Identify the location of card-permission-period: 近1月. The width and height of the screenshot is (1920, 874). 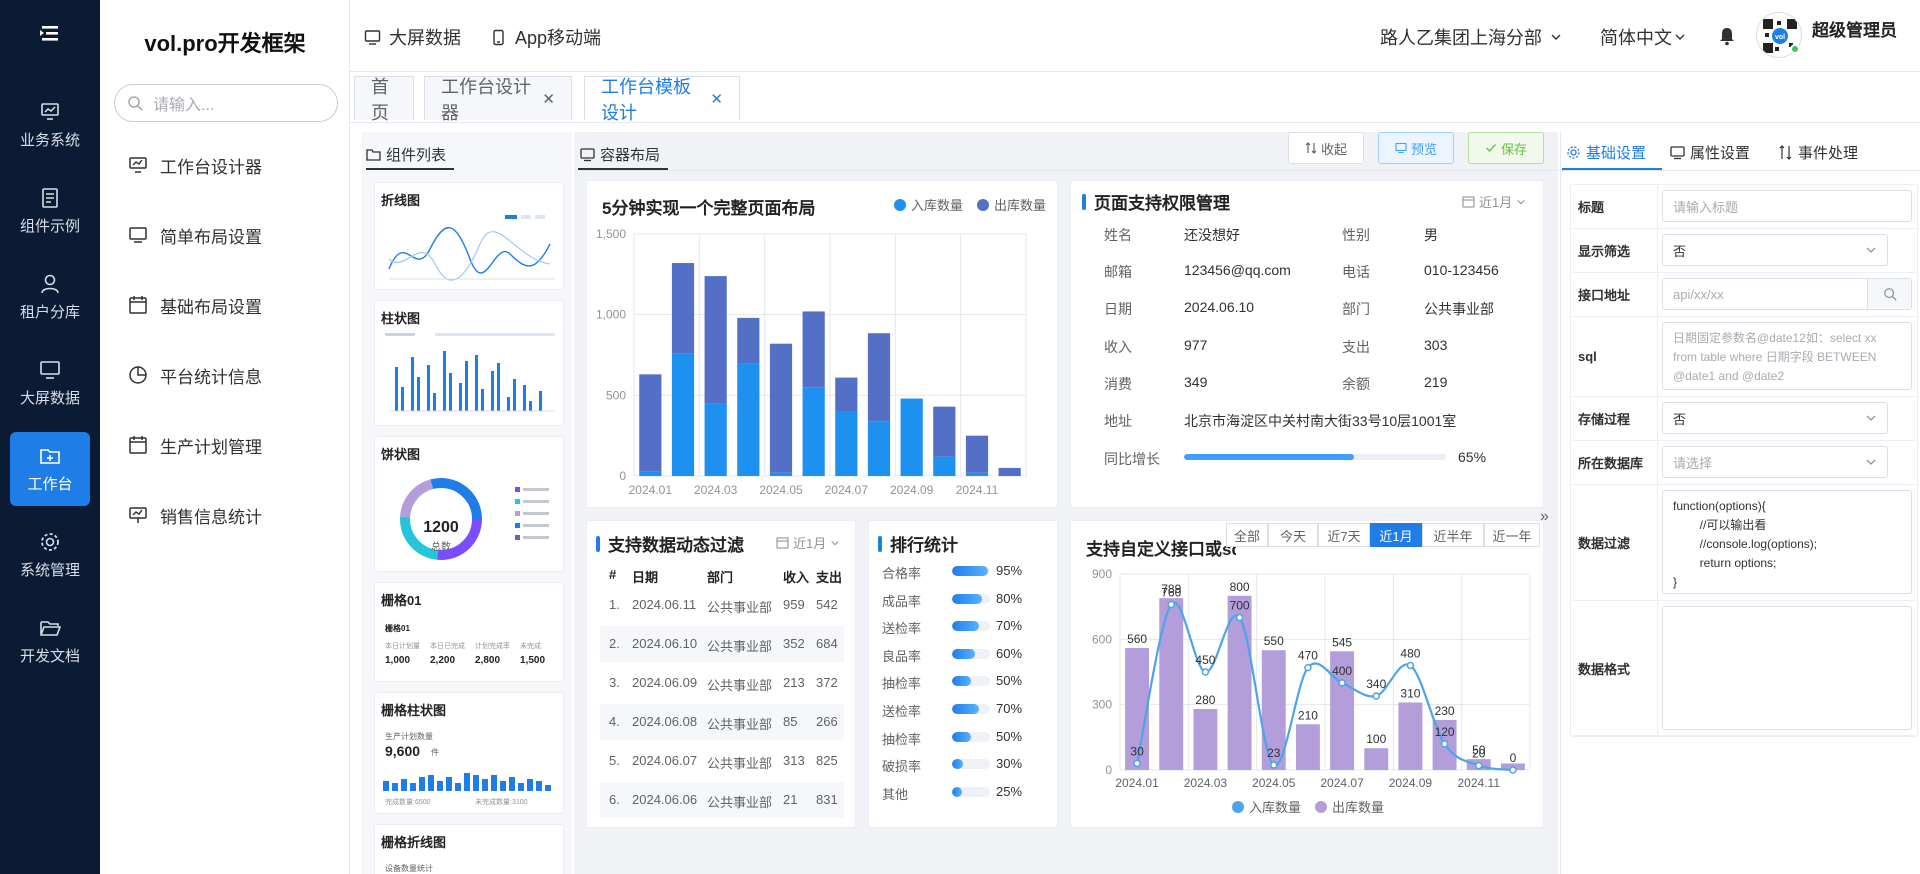
(1494, 201).